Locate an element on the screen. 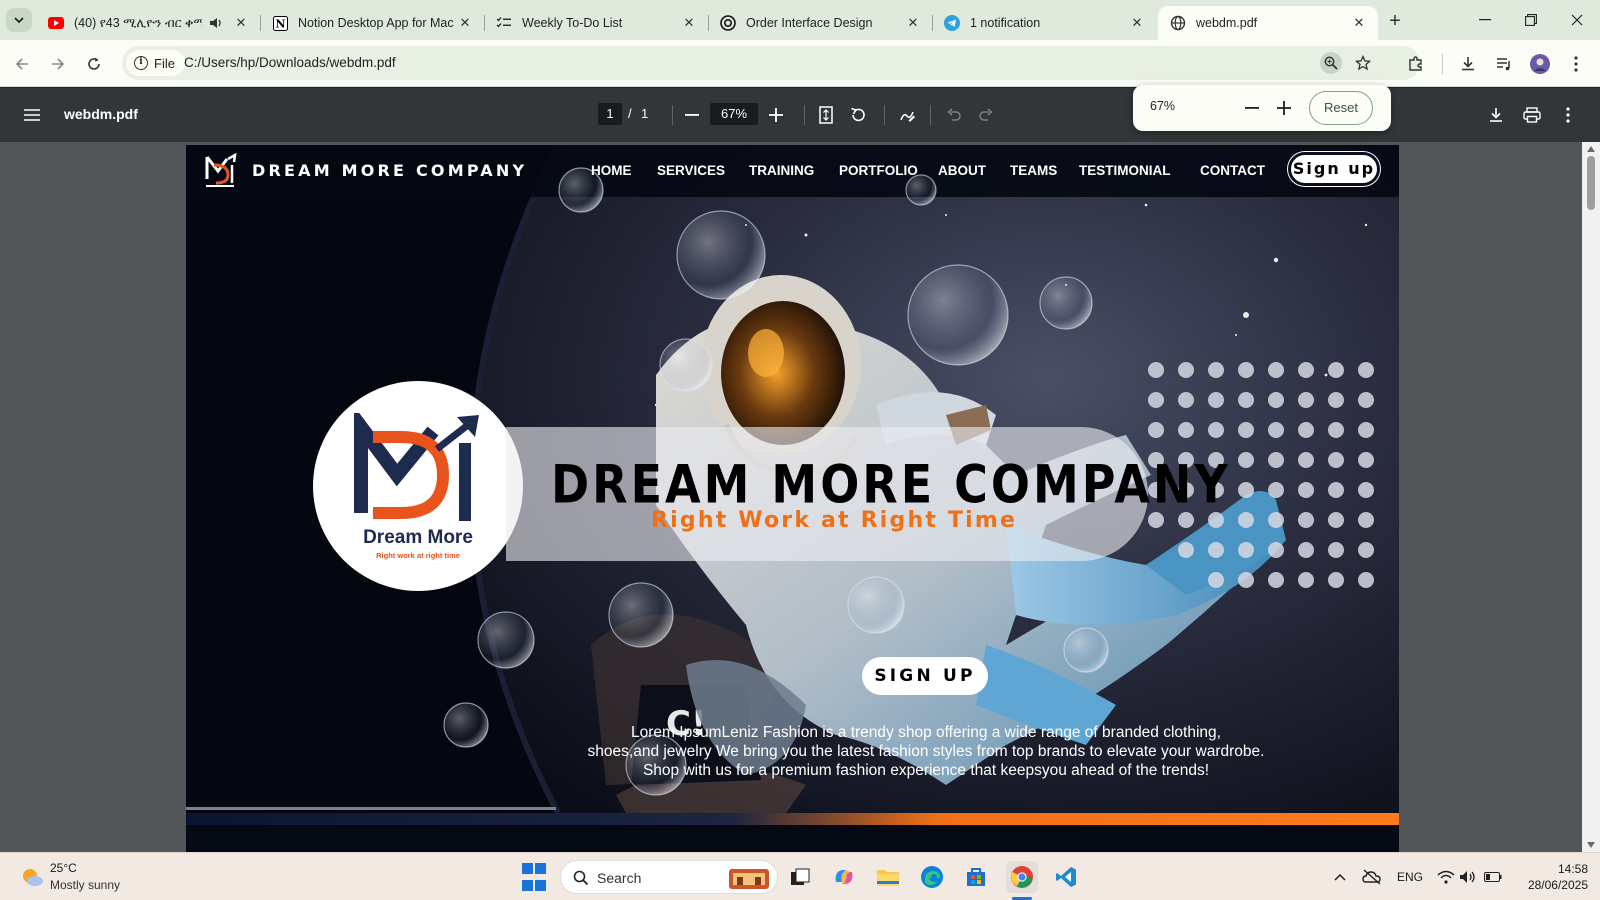 Image resolution: width=1600 pixels, height=900 pixels. scroll-down-arrow-icon is located at coordinates (1591, 845).